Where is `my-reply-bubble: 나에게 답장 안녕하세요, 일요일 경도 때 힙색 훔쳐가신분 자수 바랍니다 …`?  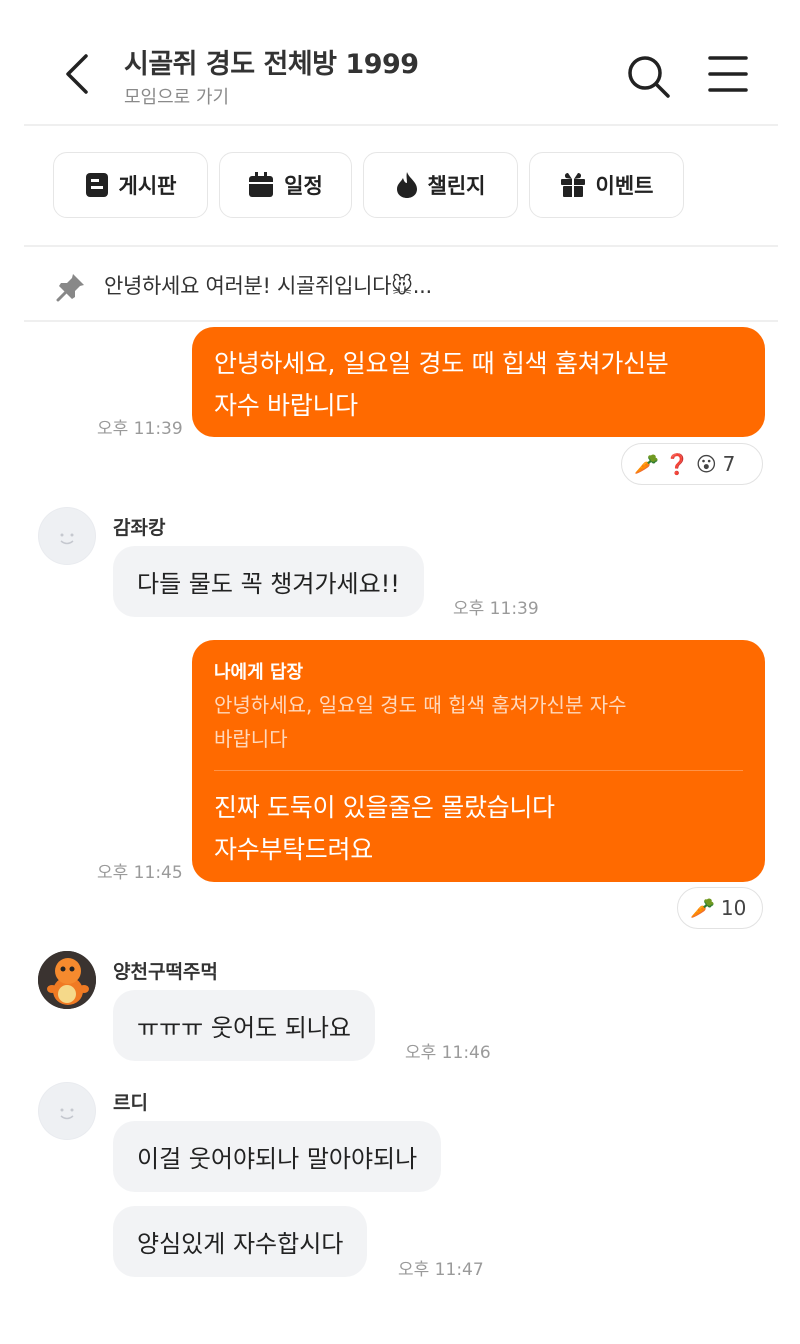 my-reply-bubble: 나에게 답장 안녕하세요, 일요일 경도 때 힙색 훔쳐가신분 자수 바랍니다 … is located at coordinates (478, 761).